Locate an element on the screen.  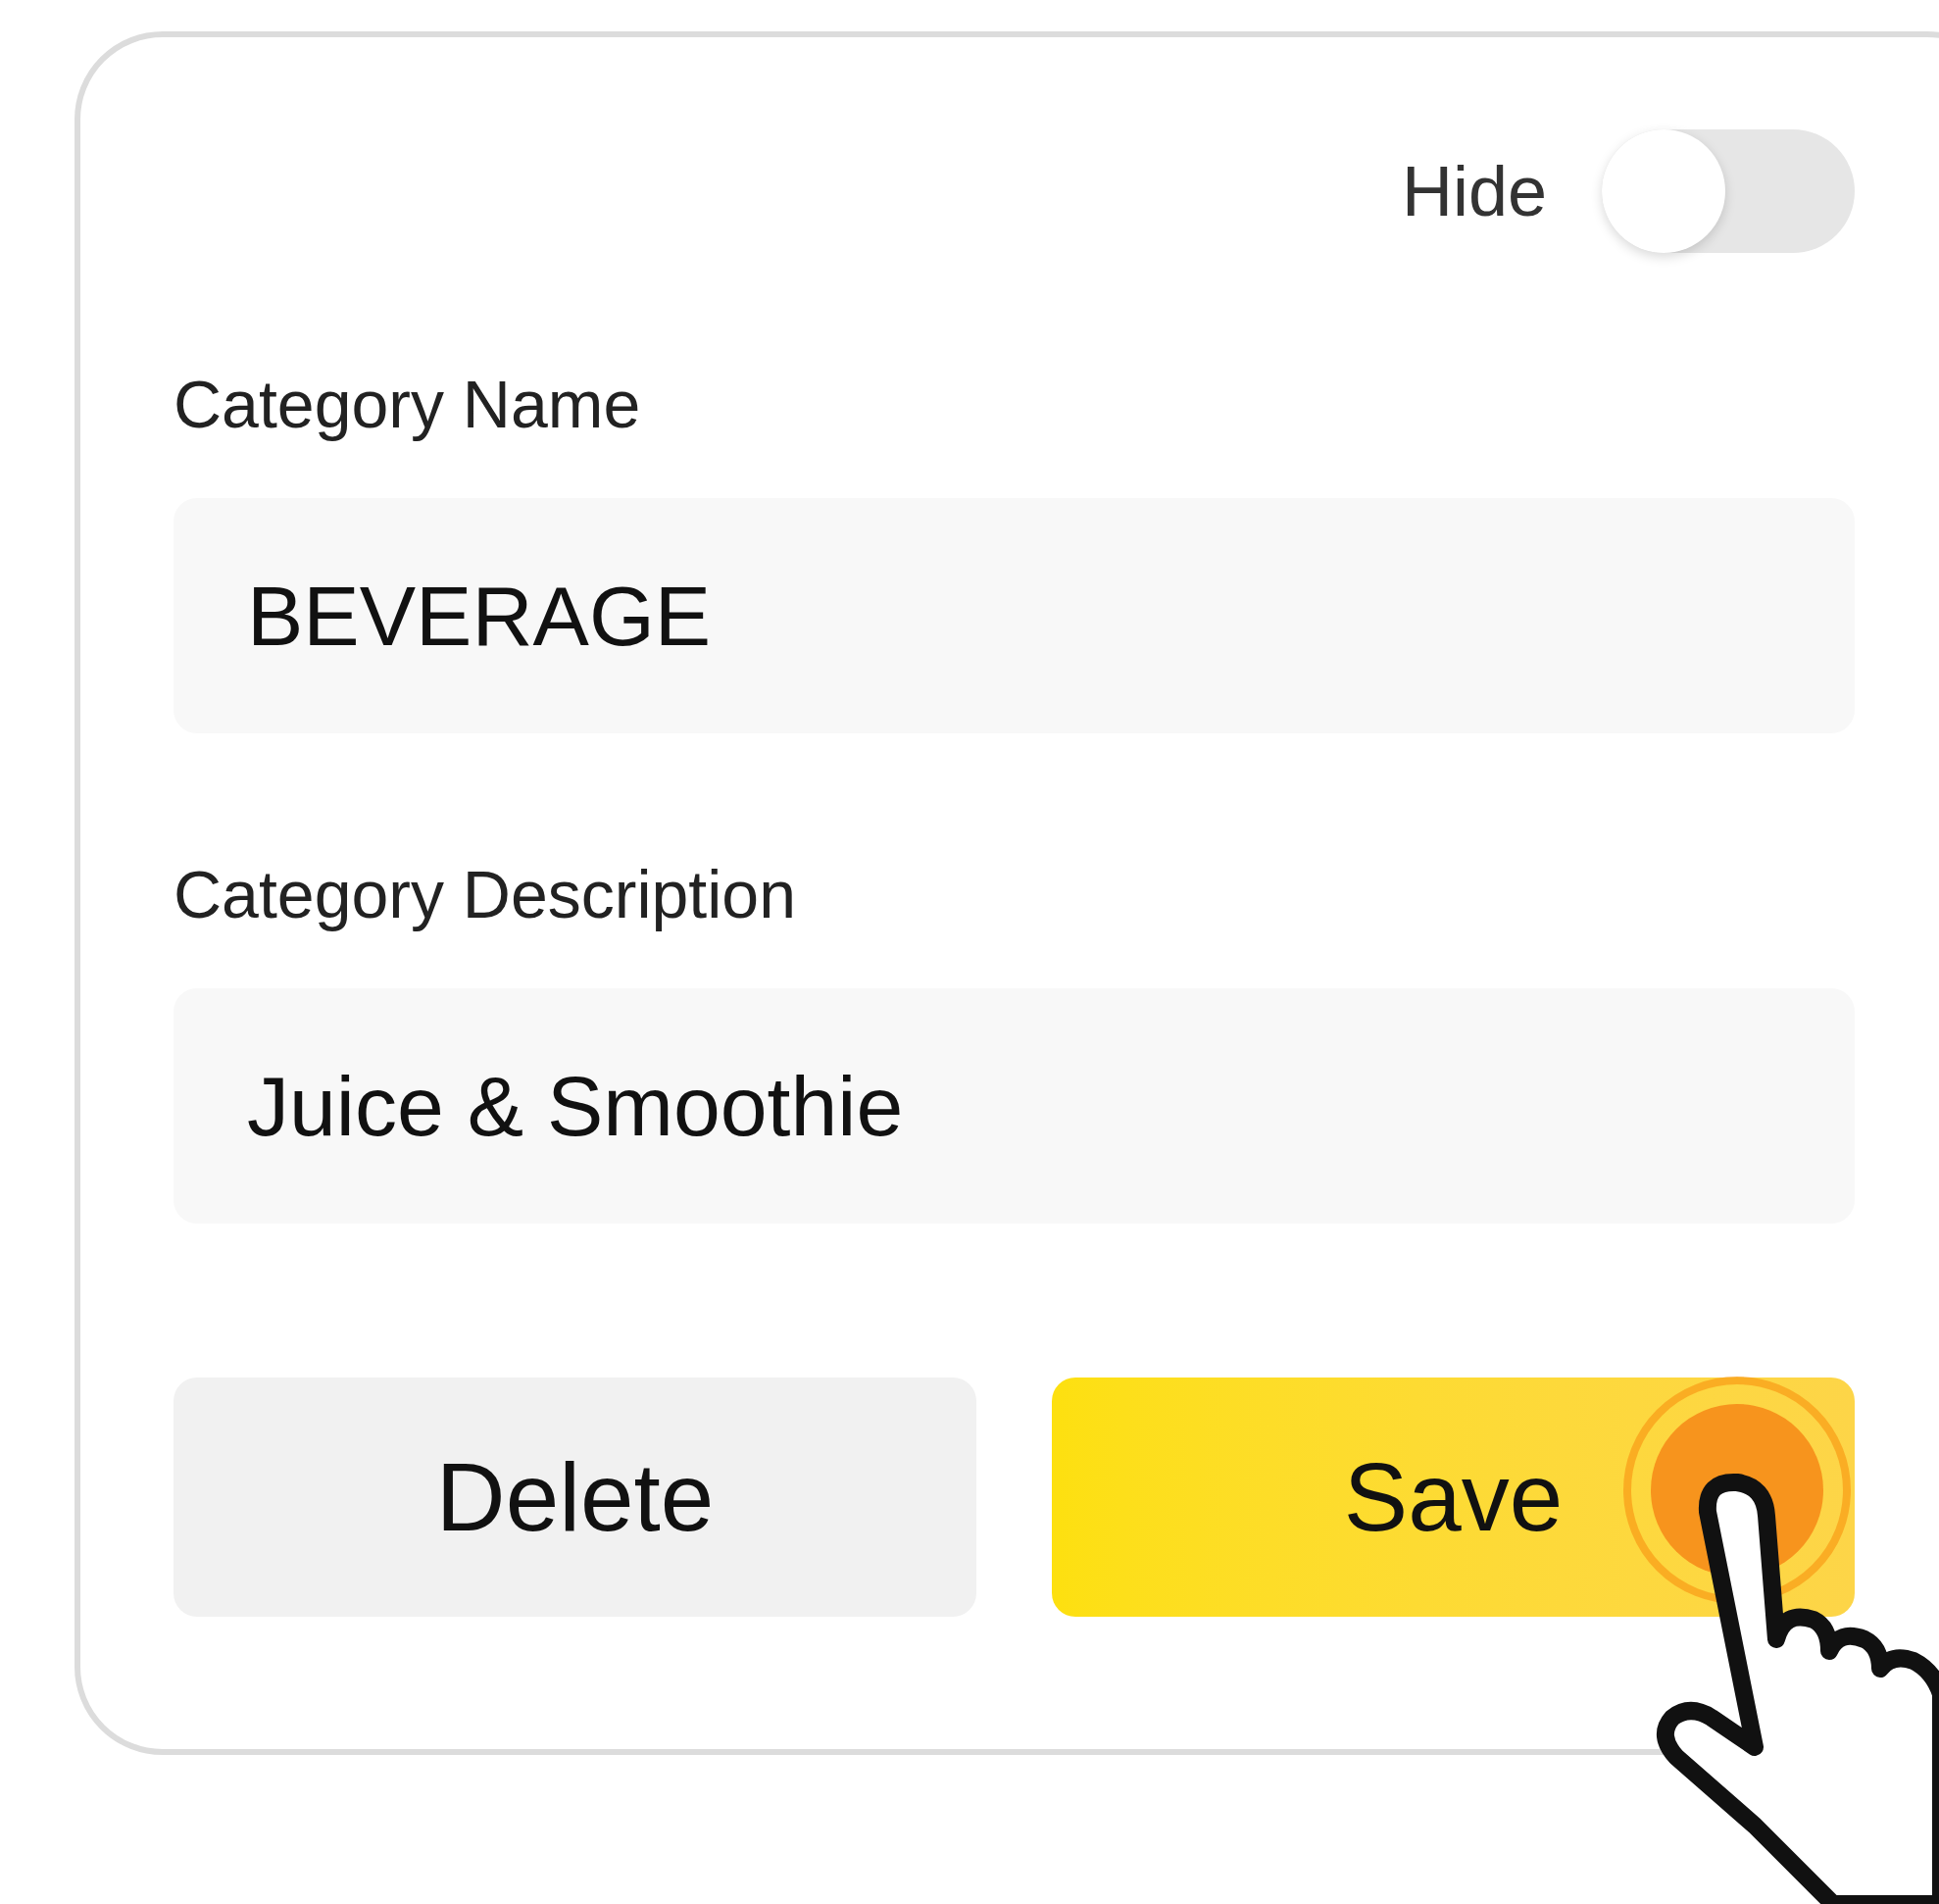
toggle-label: Hide is located at coordinates (1474, 191).